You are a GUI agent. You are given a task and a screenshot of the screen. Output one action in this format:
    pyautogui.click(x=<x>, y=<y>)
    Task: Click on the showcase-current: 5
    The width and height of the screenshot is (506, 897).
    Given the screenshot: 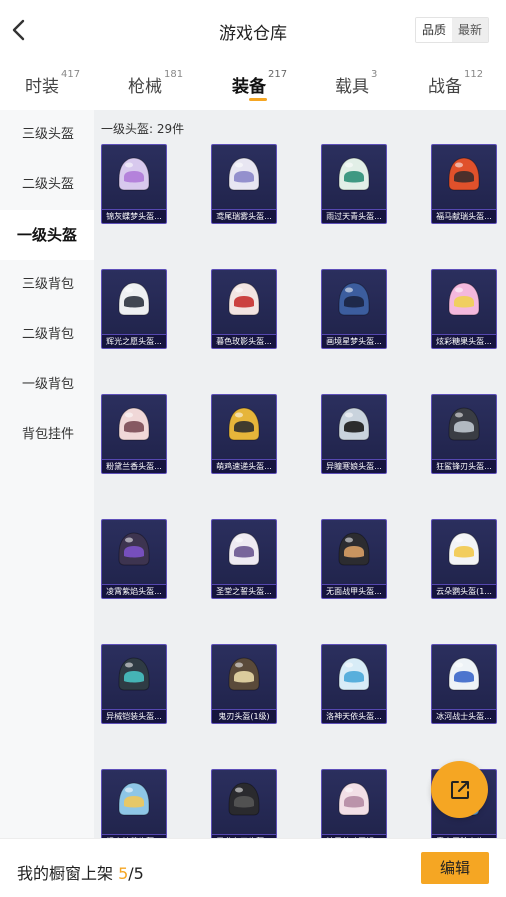 What is the action you would take?
    pyautogui.click(x=123, y=873)
    